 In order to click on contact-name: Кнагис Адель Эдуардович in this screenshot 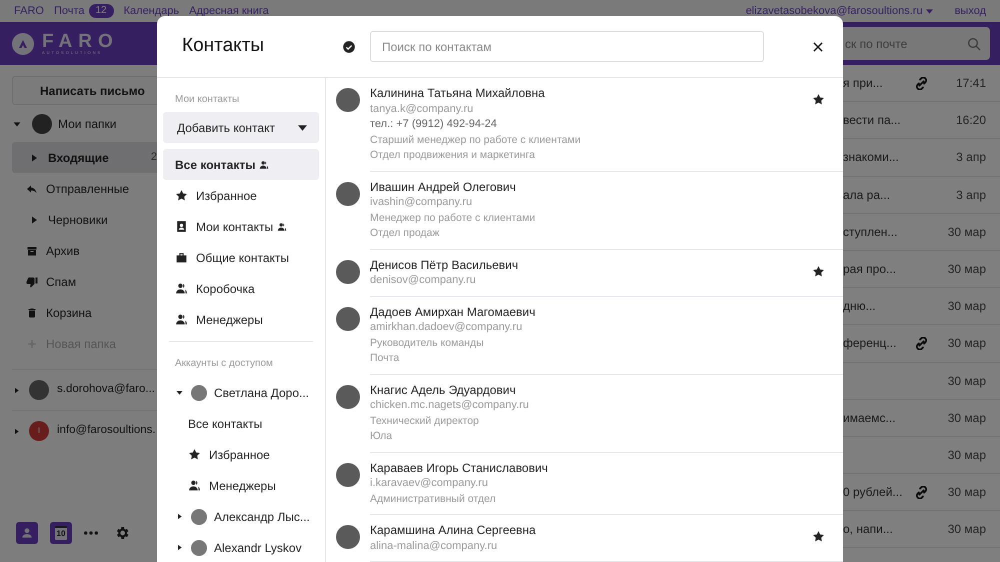, I will do `click(597, 390)`.